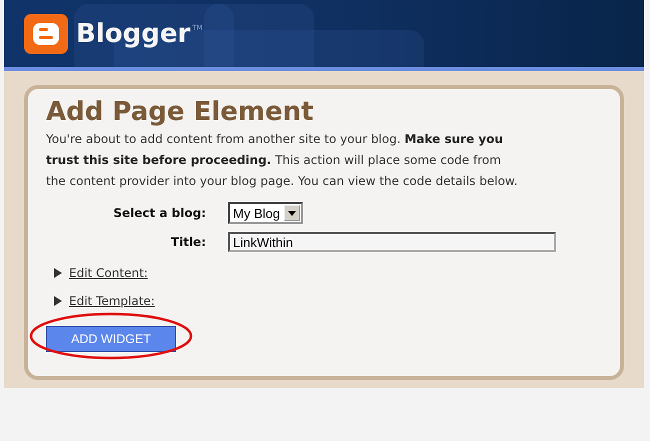 The width and height of the screenshot is (650, 441). What do you see at coordinates (292, 213) in the screenshot?
I see `caret-icon` at bounding box center [292, 213].